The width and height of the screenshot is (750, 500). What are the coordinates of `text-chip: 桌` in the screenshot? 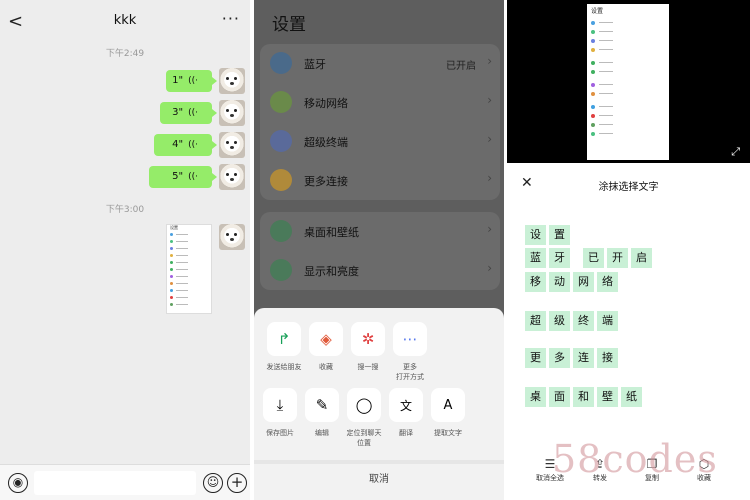 It's located at (535, 397).